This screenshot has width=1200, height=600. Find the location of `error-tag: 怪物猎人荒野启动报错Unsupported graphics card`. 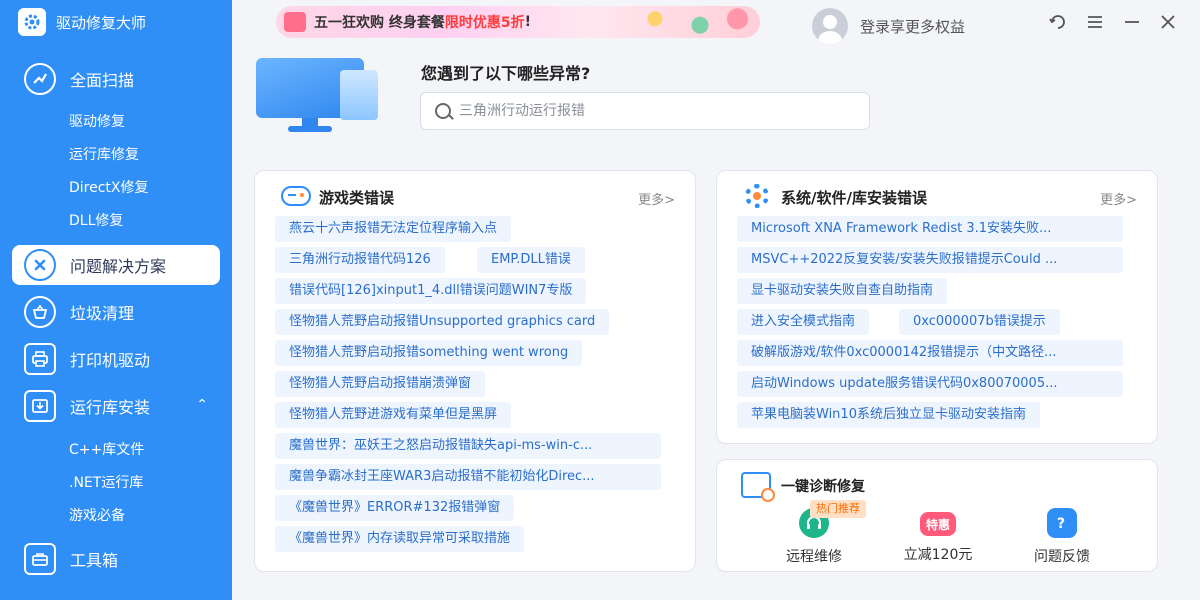

error-tag: 怪物猎人荒野启动报错Unsupported graphics card is located at coordinates (442, 322).